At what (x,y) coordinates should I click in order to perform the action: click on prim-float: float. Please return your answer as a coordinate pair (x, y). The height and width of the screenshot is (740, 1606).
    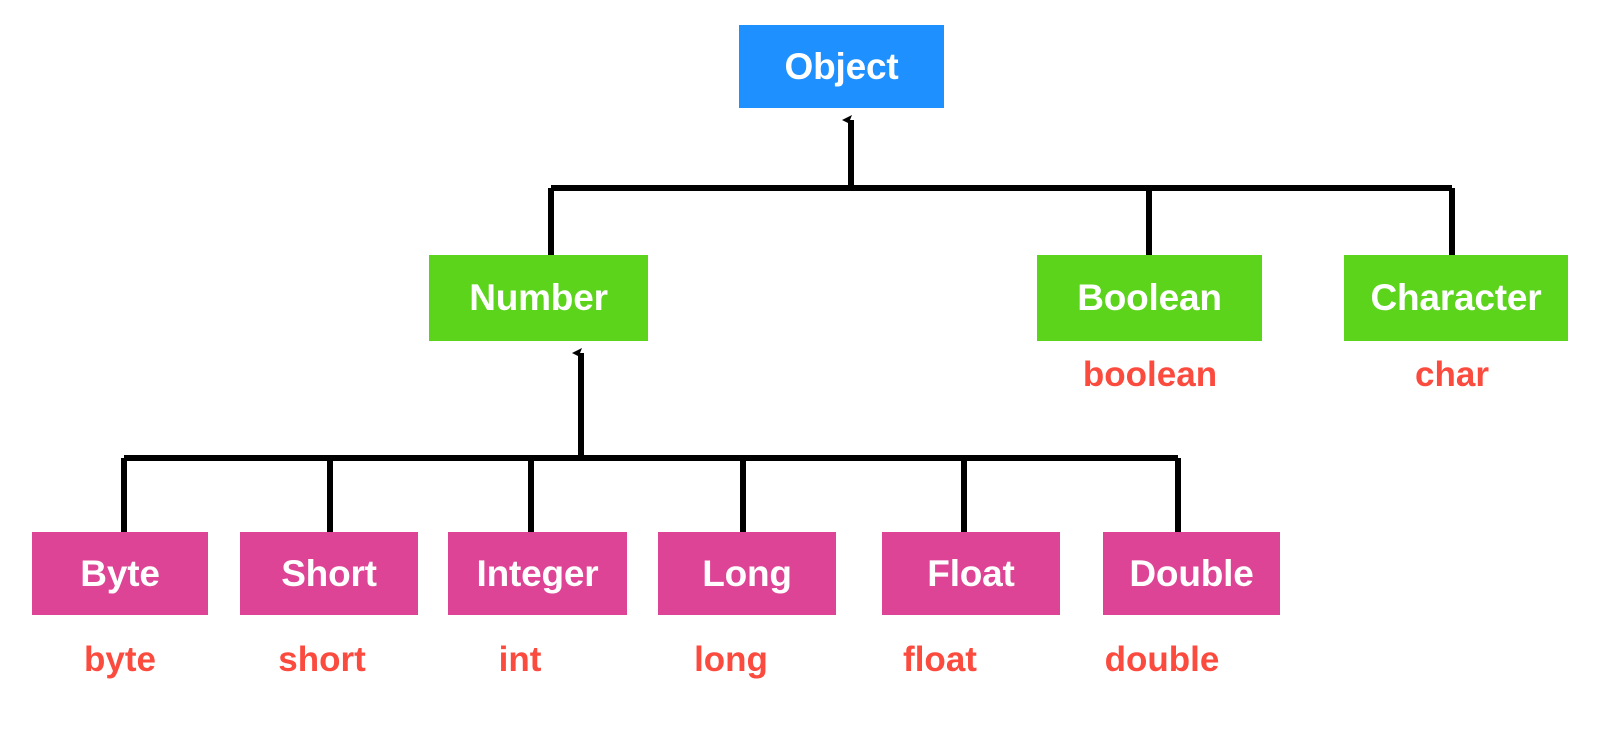
    Looking at the image, I should click on (940, 659).